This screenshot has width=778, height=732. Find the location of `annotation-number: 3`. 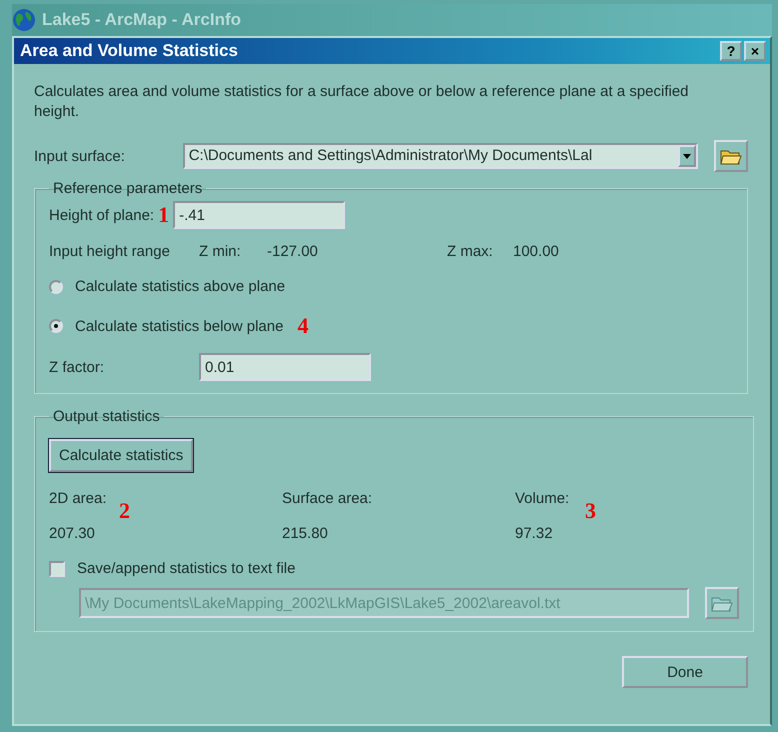

annotation-number: 3 is located at coordinates (590, 511).